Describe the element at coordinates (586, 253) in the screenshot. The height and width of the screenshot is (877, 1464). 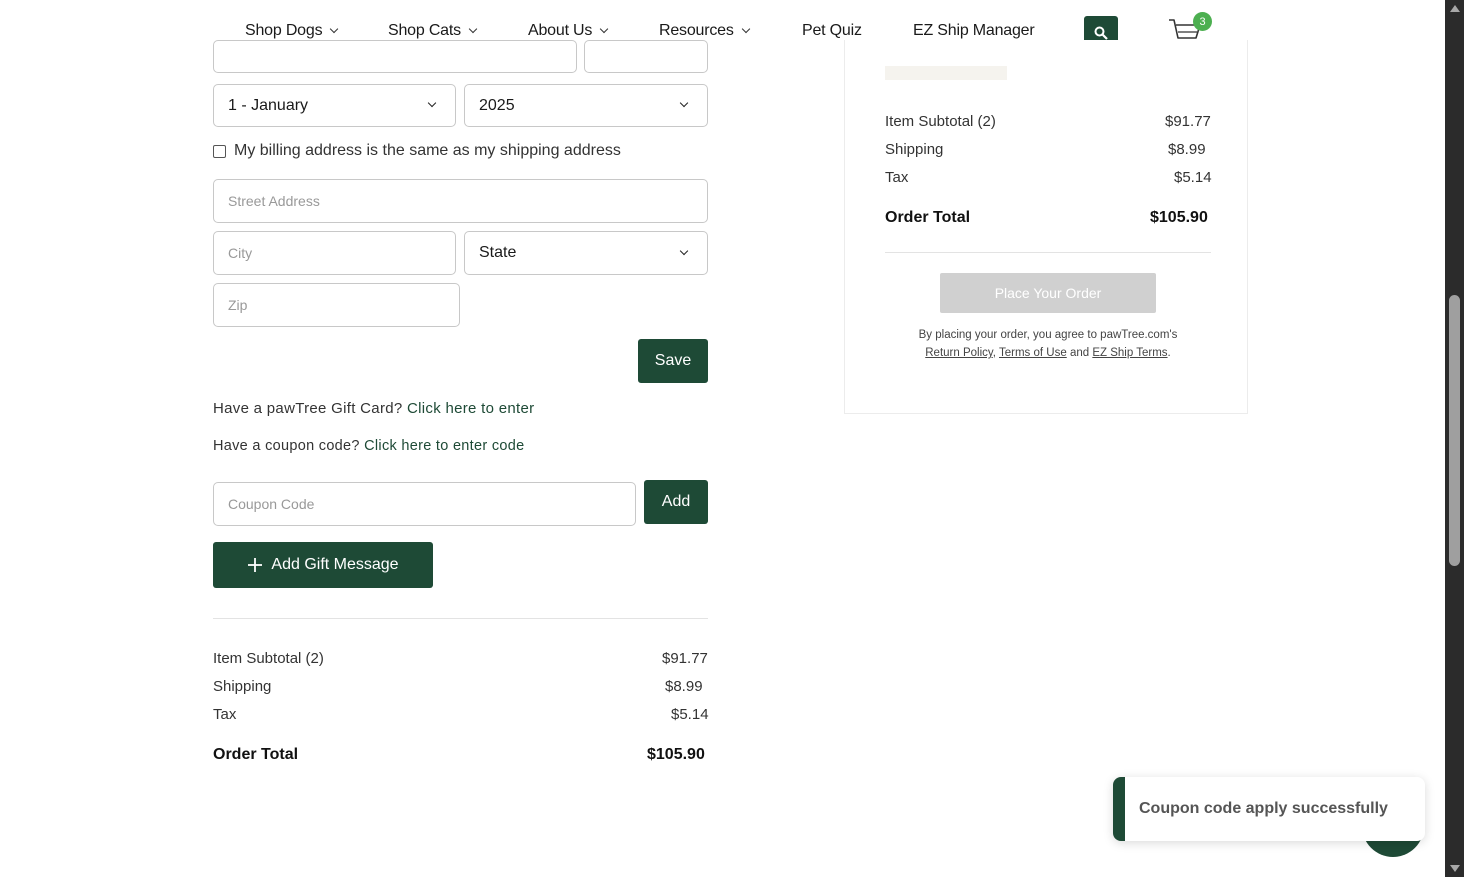
I see `state-select: State` at that location.